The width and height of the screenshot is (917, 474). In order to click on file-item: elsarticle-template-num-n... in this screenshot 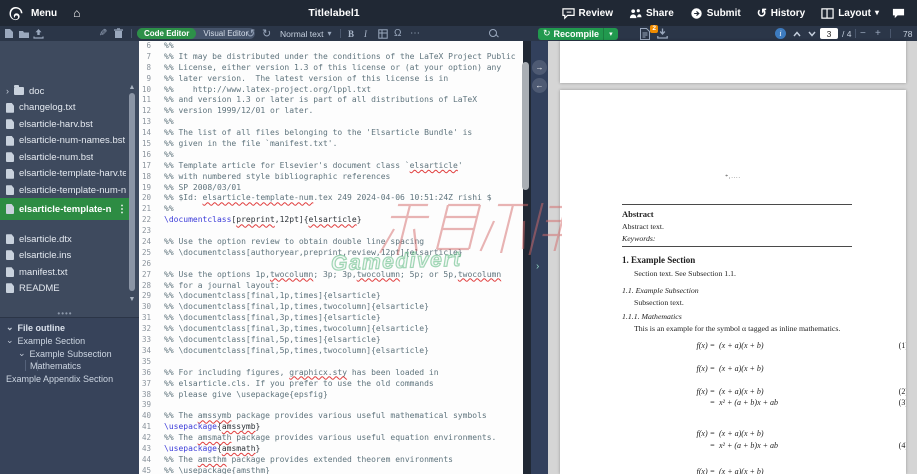, I will do `click(63, 190)`.